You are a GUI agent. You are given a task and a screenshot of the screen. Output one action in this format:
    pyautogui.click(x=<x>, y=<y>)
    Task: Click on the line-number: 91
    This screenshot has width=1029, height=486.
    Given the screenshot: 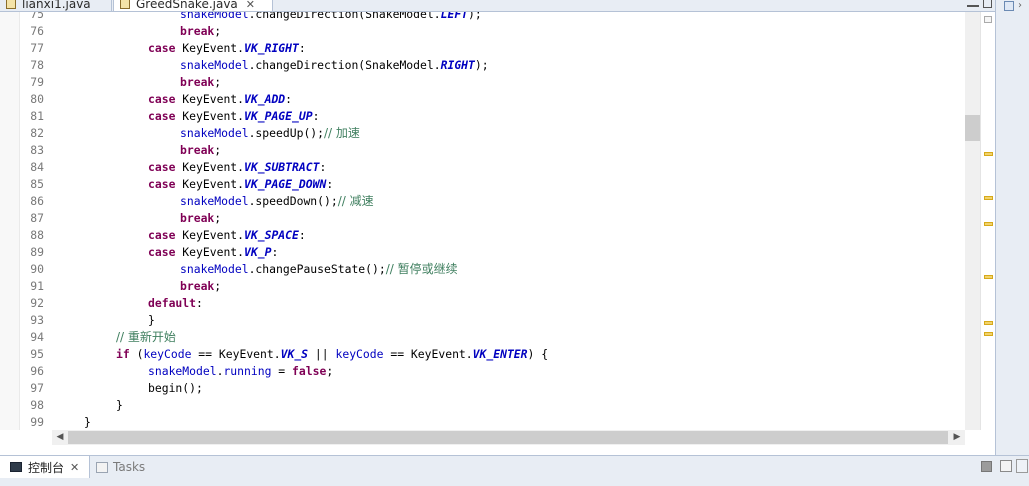 What is the action you would take?
    pyautogui.click(x=37, y=286)
    